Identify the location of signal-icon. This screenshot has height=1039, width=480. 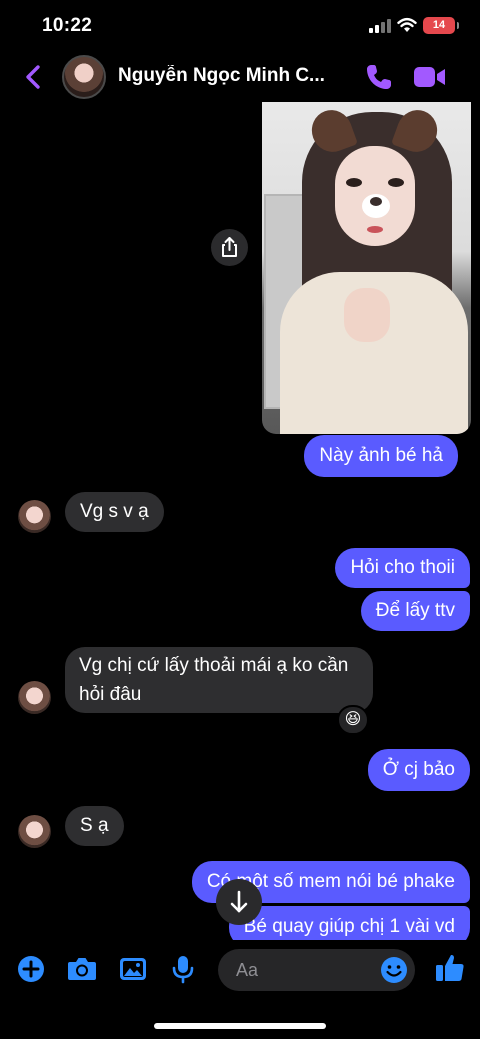
(380, 26).